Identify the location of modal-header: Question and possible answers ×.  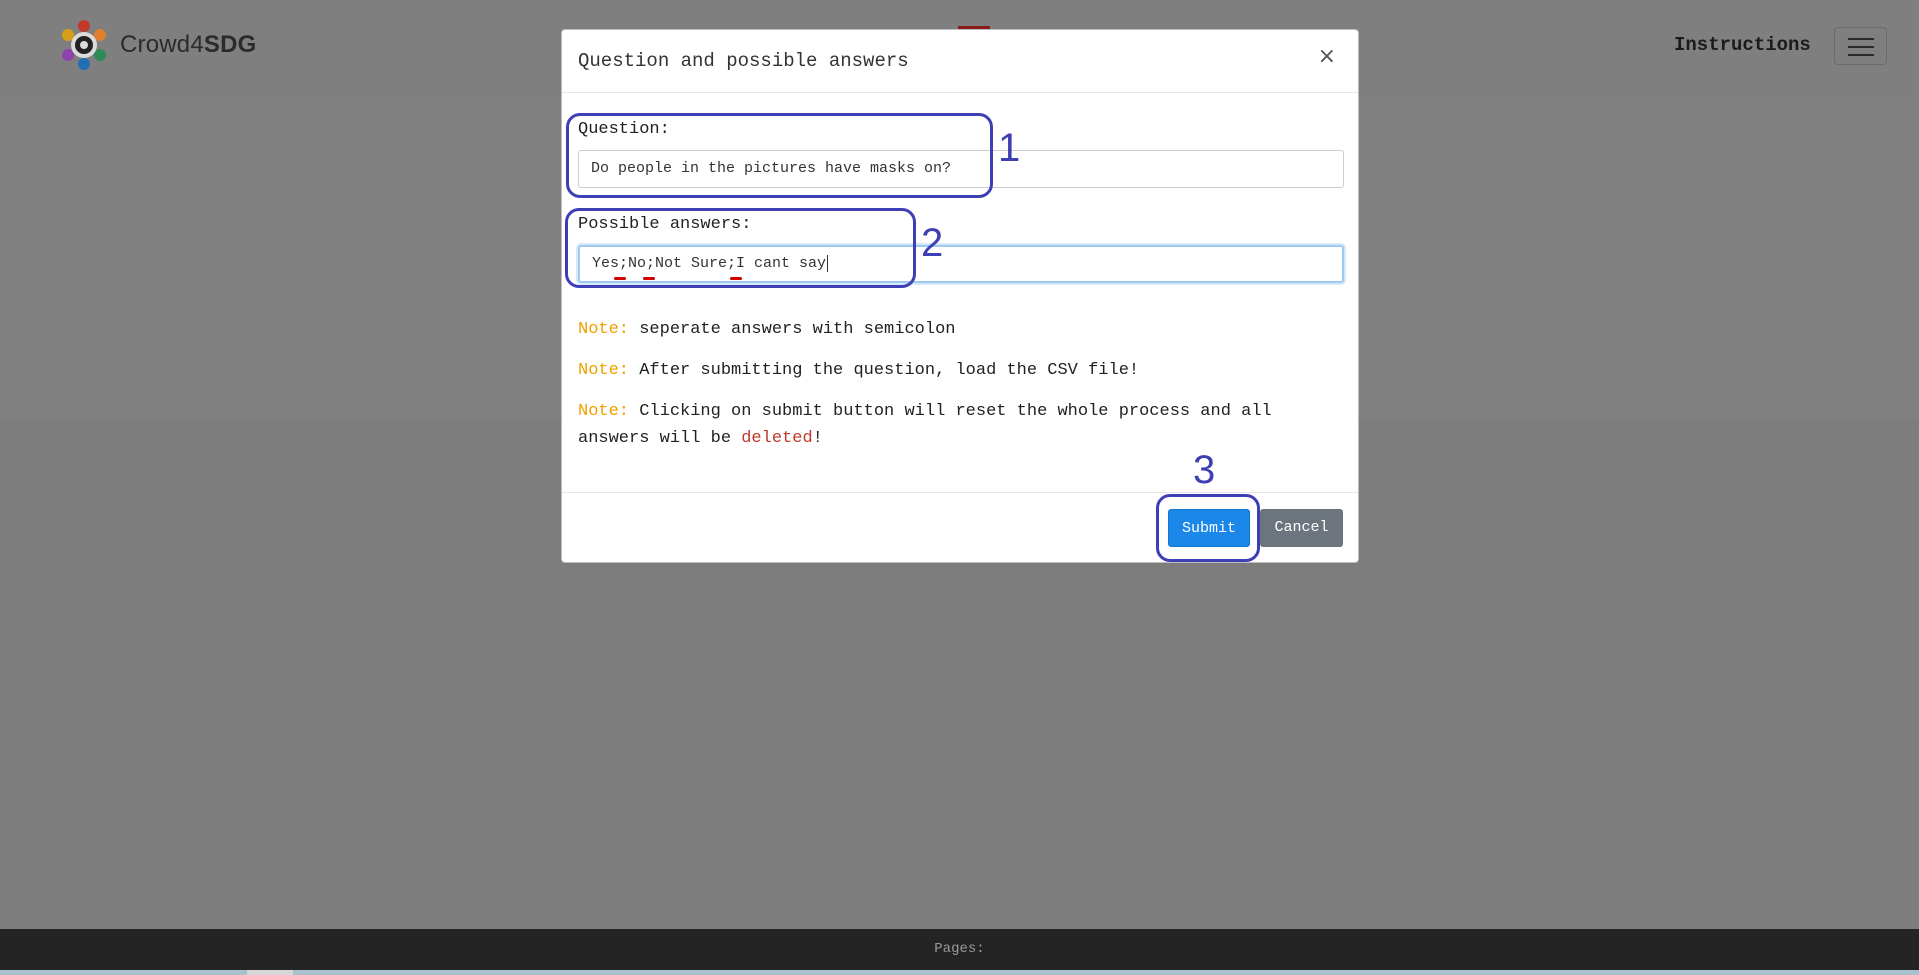
(960, 61).